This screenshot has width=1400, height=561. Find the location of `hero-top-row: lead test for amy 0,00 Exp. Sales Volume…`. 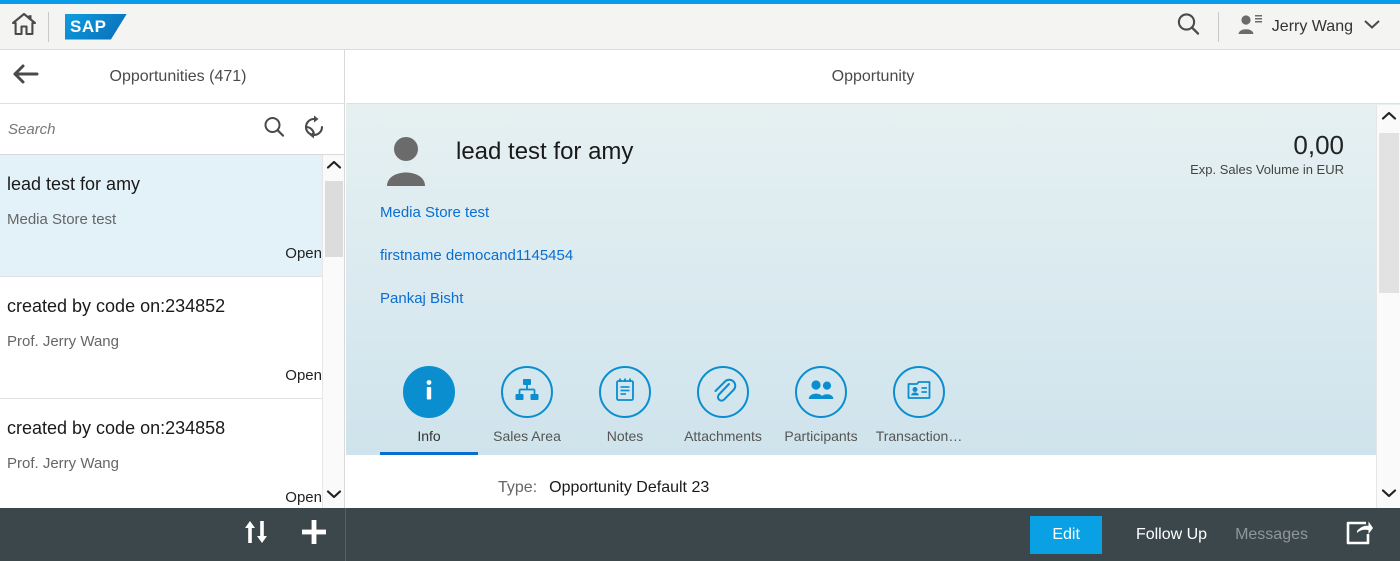

hero-top-row: lead test for amy 0,00 Exp. Sales Volume… is located at coordinates (873, 158).